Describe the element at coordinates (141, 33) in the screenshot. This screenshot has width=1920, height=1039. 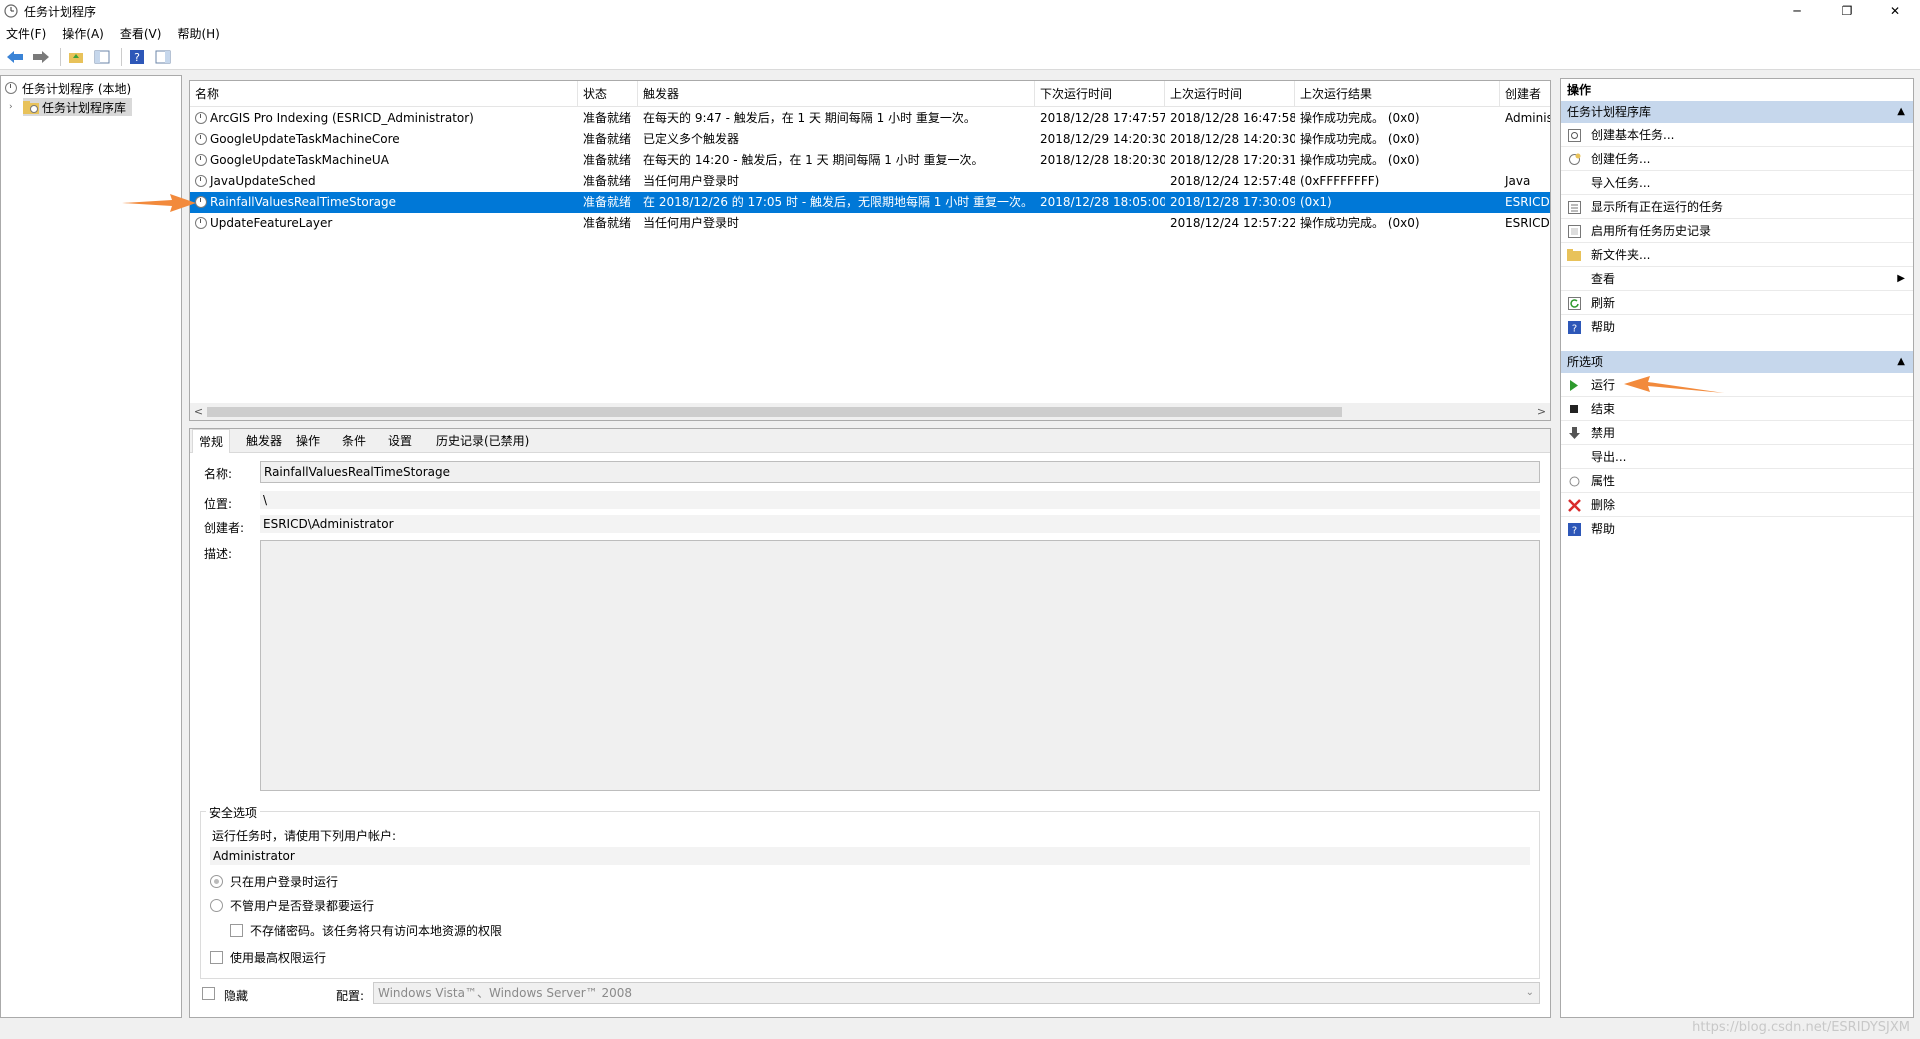
I see `menu-view: 查看(V)` at that location.